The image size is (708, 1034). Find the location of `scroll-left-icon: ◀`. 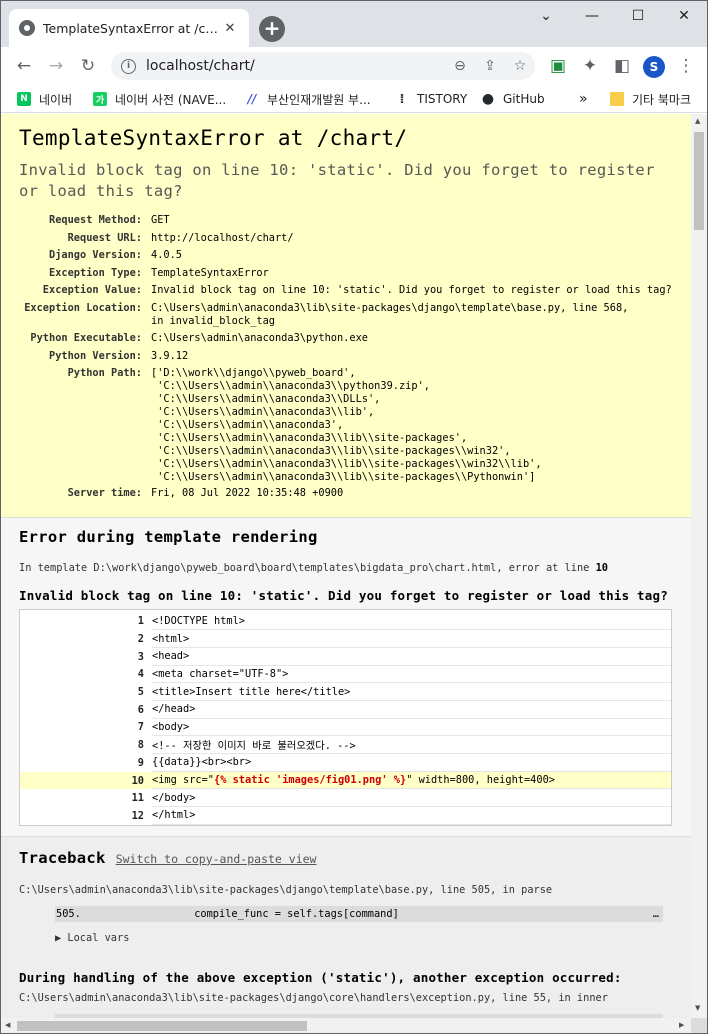

scroll-left-icon: ◀ is located at coordinates (7, 1025).